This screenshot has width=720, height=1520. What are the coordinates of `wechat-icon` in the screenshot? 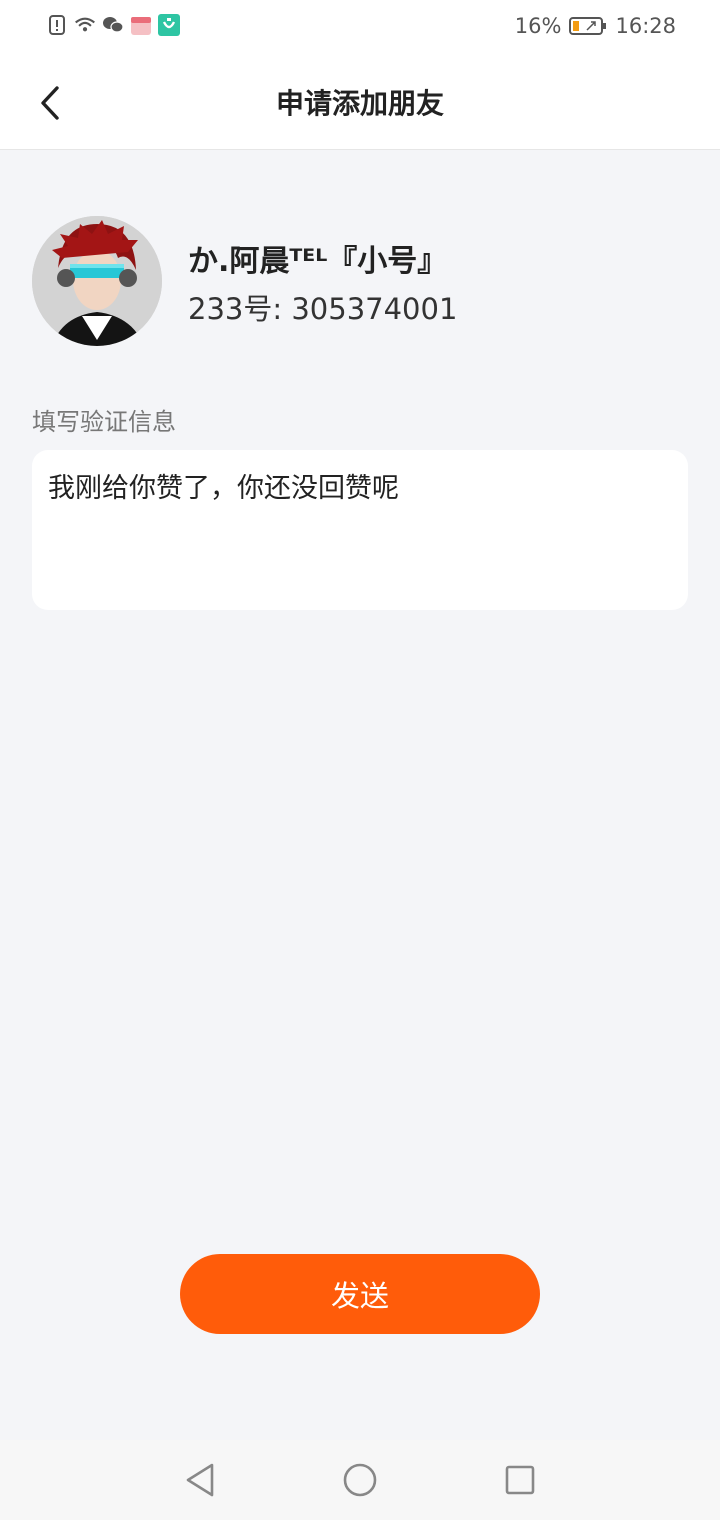 It's located at (113, 25).